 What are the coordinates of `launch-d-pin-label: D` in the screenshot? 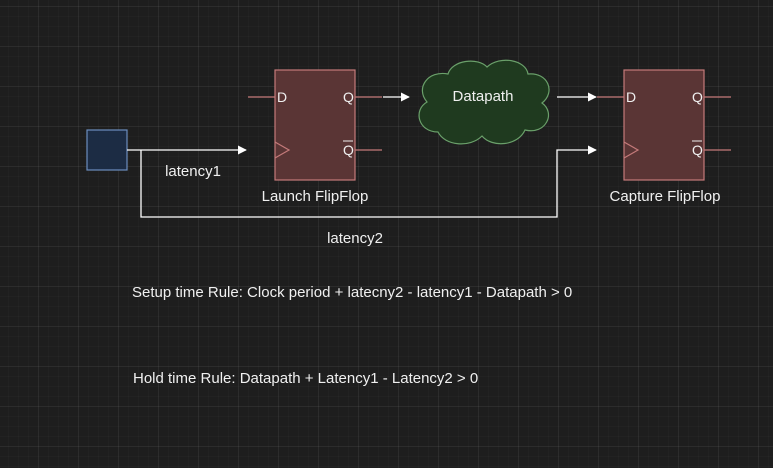 It's located at (282, 97).